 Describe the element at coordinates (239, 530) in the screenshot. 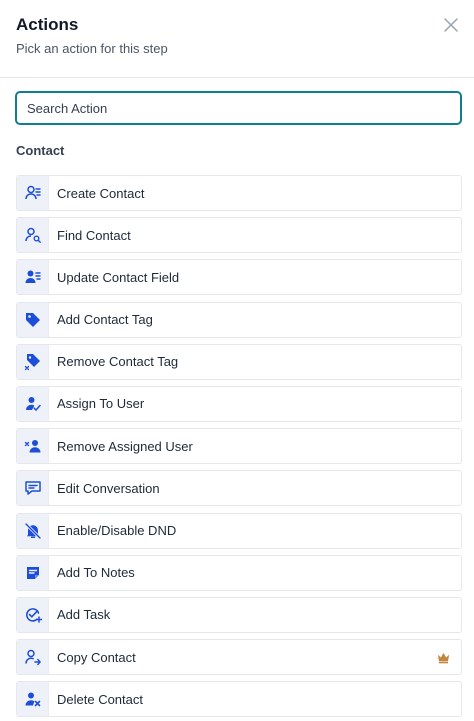

I see `action-enable-disable-dnd: Enable/Disable DND` at that location.